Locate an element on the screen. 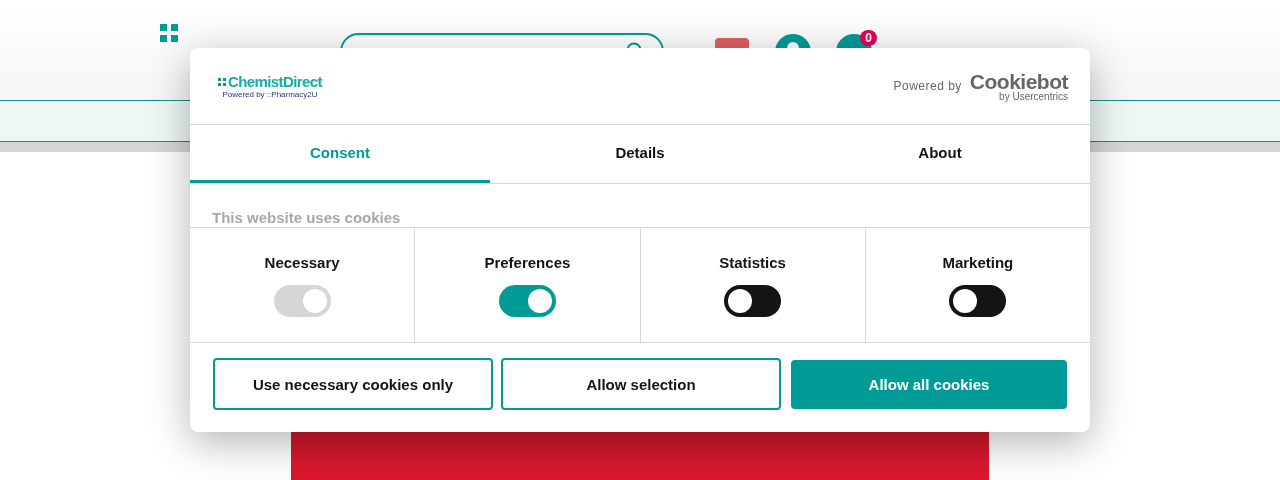 The height and width of the screenshot is (480, 1280). cart-count-badge: 0 is located at coordinates (868, 38).